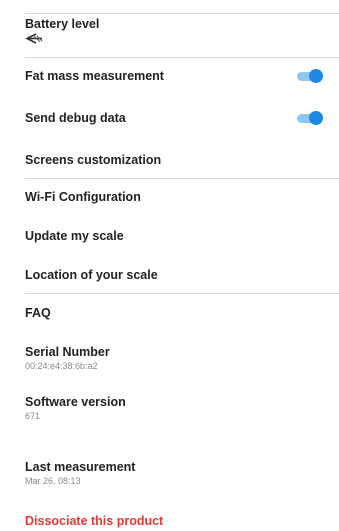 This screenshot has width=339, height=531. I want to click on send-debug-row: Send debug data, so click(174, 118).